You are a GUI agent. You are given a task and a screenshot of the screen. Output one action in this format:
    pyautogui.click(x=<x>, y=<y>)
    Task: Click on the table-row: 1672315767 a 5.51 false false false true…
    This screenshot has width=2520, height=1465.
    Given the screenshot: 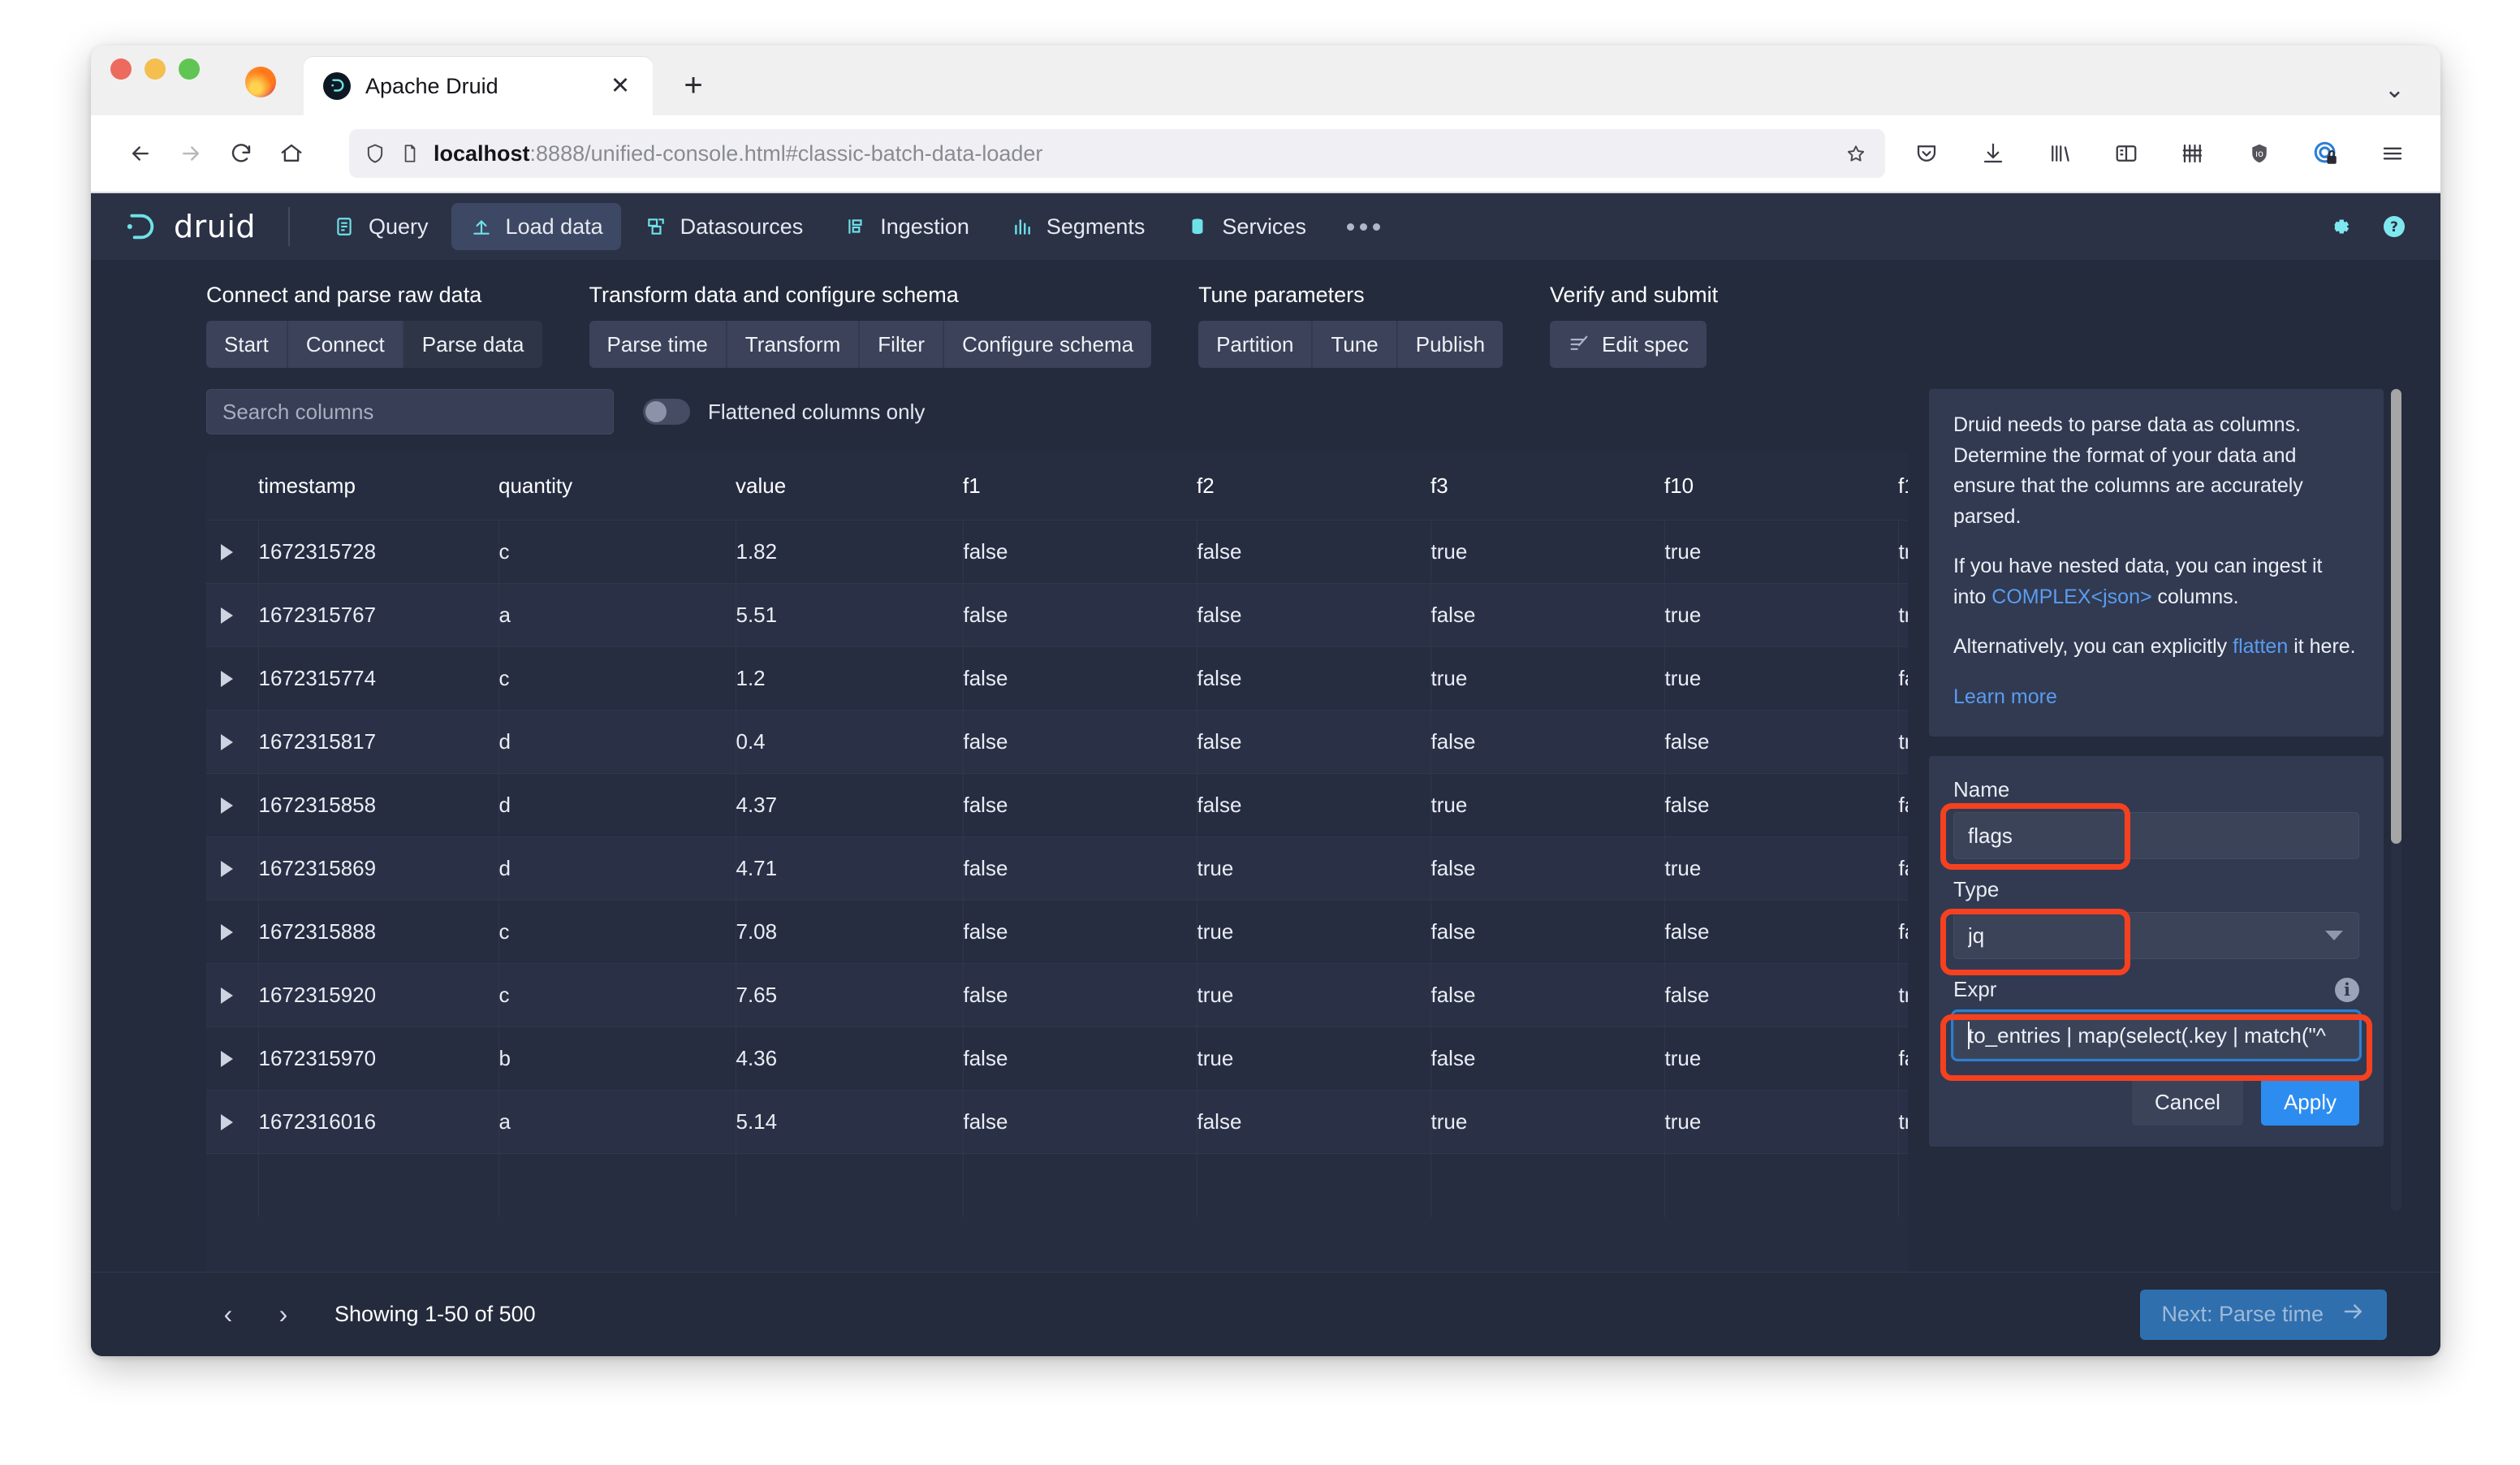 What is the action you would take?
    pyautogui.click(x=1057, y=615)
    